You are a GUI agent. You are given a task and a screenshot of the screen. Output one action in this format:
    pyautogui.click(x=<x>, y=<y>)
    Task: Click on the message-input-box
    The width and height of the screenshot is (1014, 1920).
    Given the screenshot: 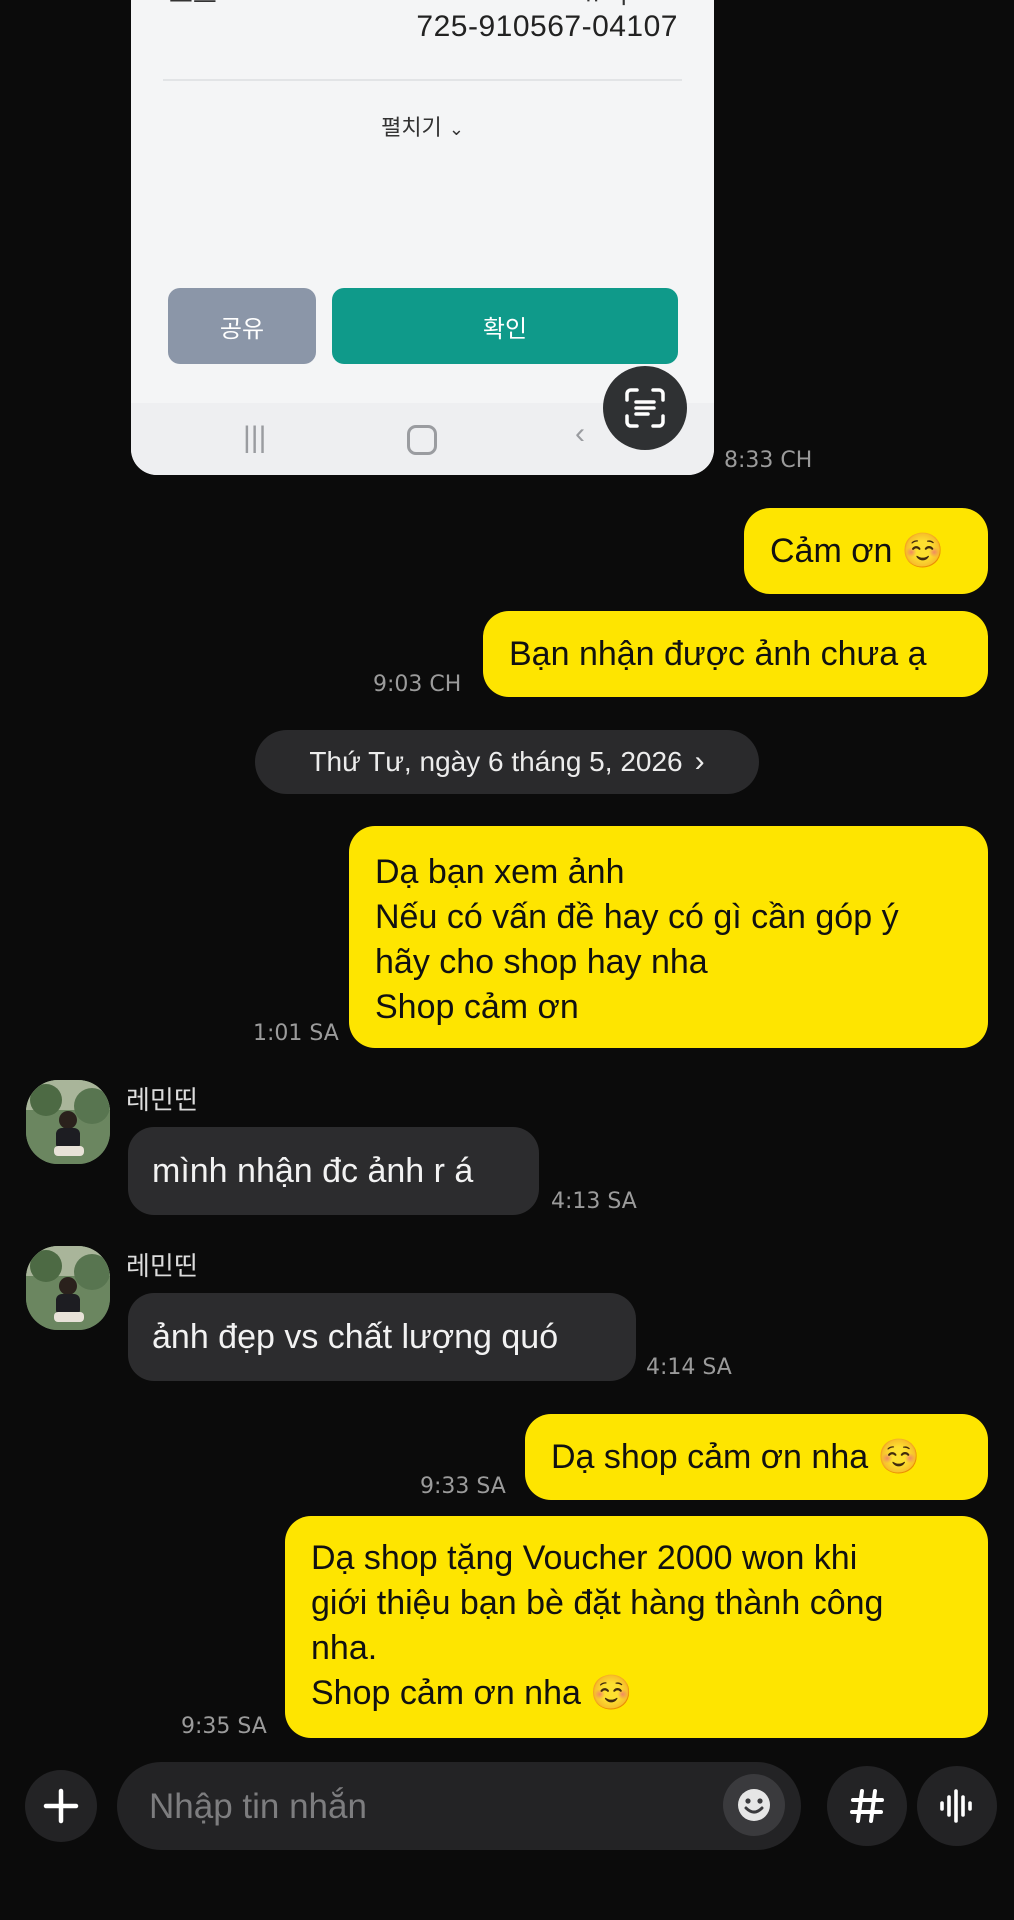 What is the action you would take?
    pyautogui.click(x=459, y=1807)
    